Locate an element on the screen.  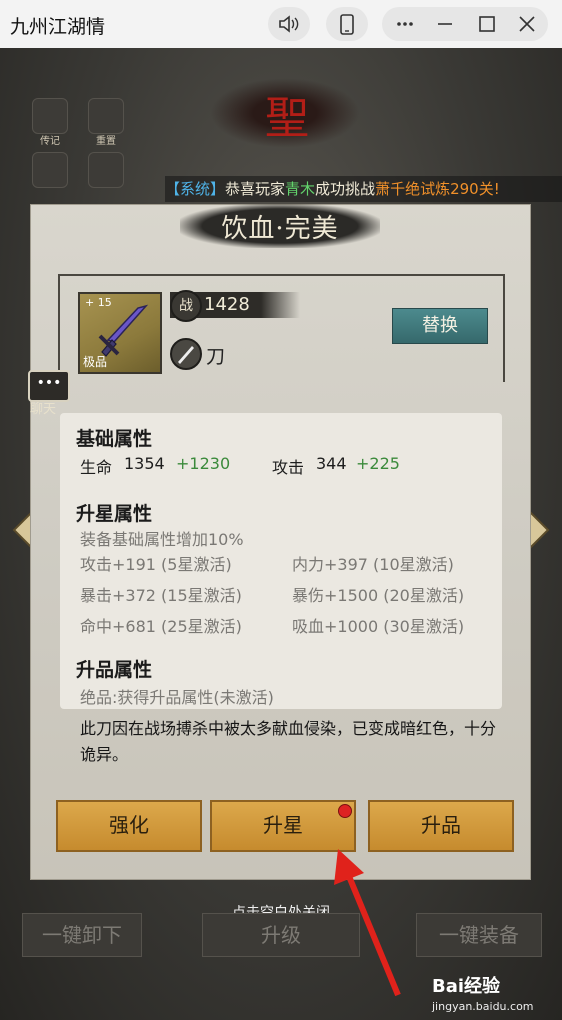
watermark-brand: Bai经验 is located at coordinates (466, 986).